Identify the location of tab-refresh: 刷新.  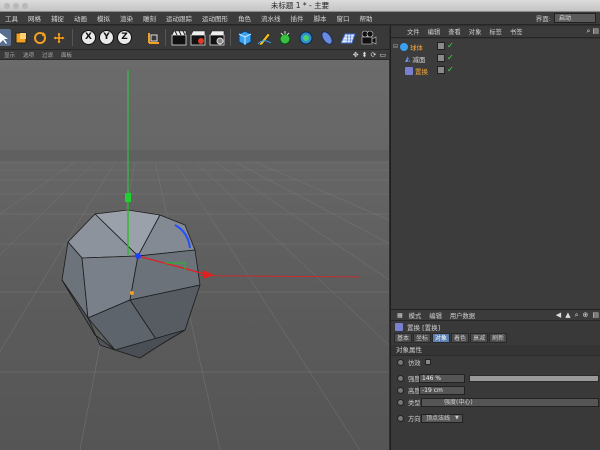
(498, 338).